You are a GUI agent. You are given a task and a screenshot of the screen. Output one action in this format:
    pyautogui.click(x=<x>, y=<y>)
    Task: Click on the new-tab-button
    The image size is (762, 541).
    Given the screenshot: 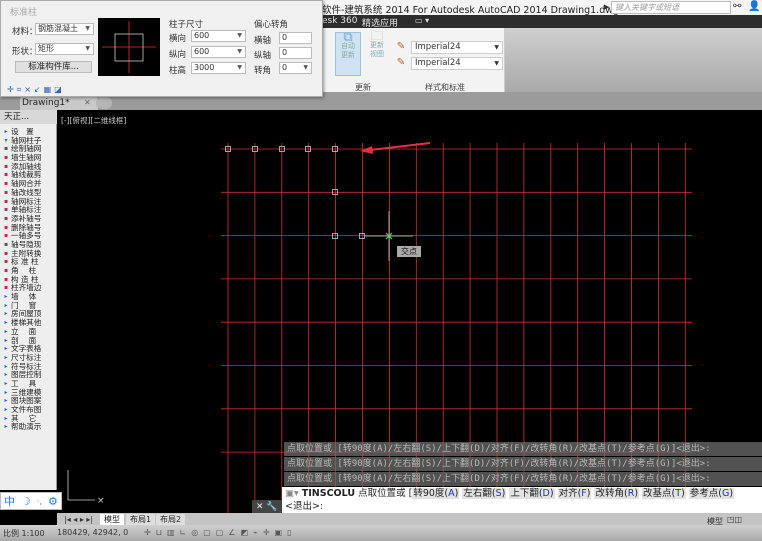 What is the action you would take?
    pyautogui.click(x=104, y=103)
    